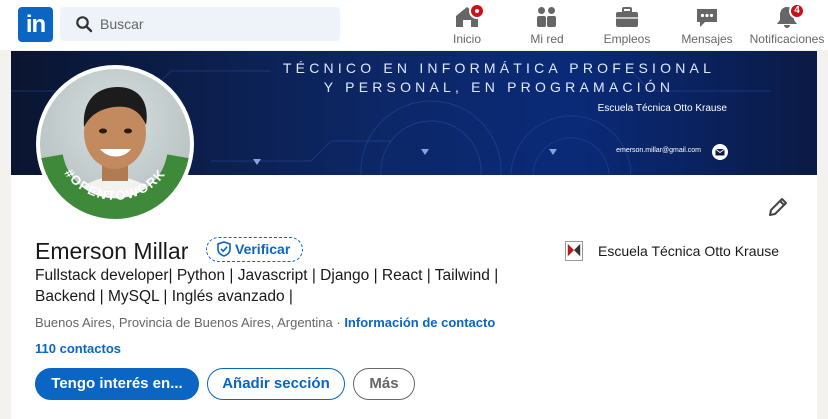 The width and height of the screenshot is (828, 419). Describe the element at coordinates (466, 39) in the screenshot. I see `nav-home-label: Inicio` at that location.